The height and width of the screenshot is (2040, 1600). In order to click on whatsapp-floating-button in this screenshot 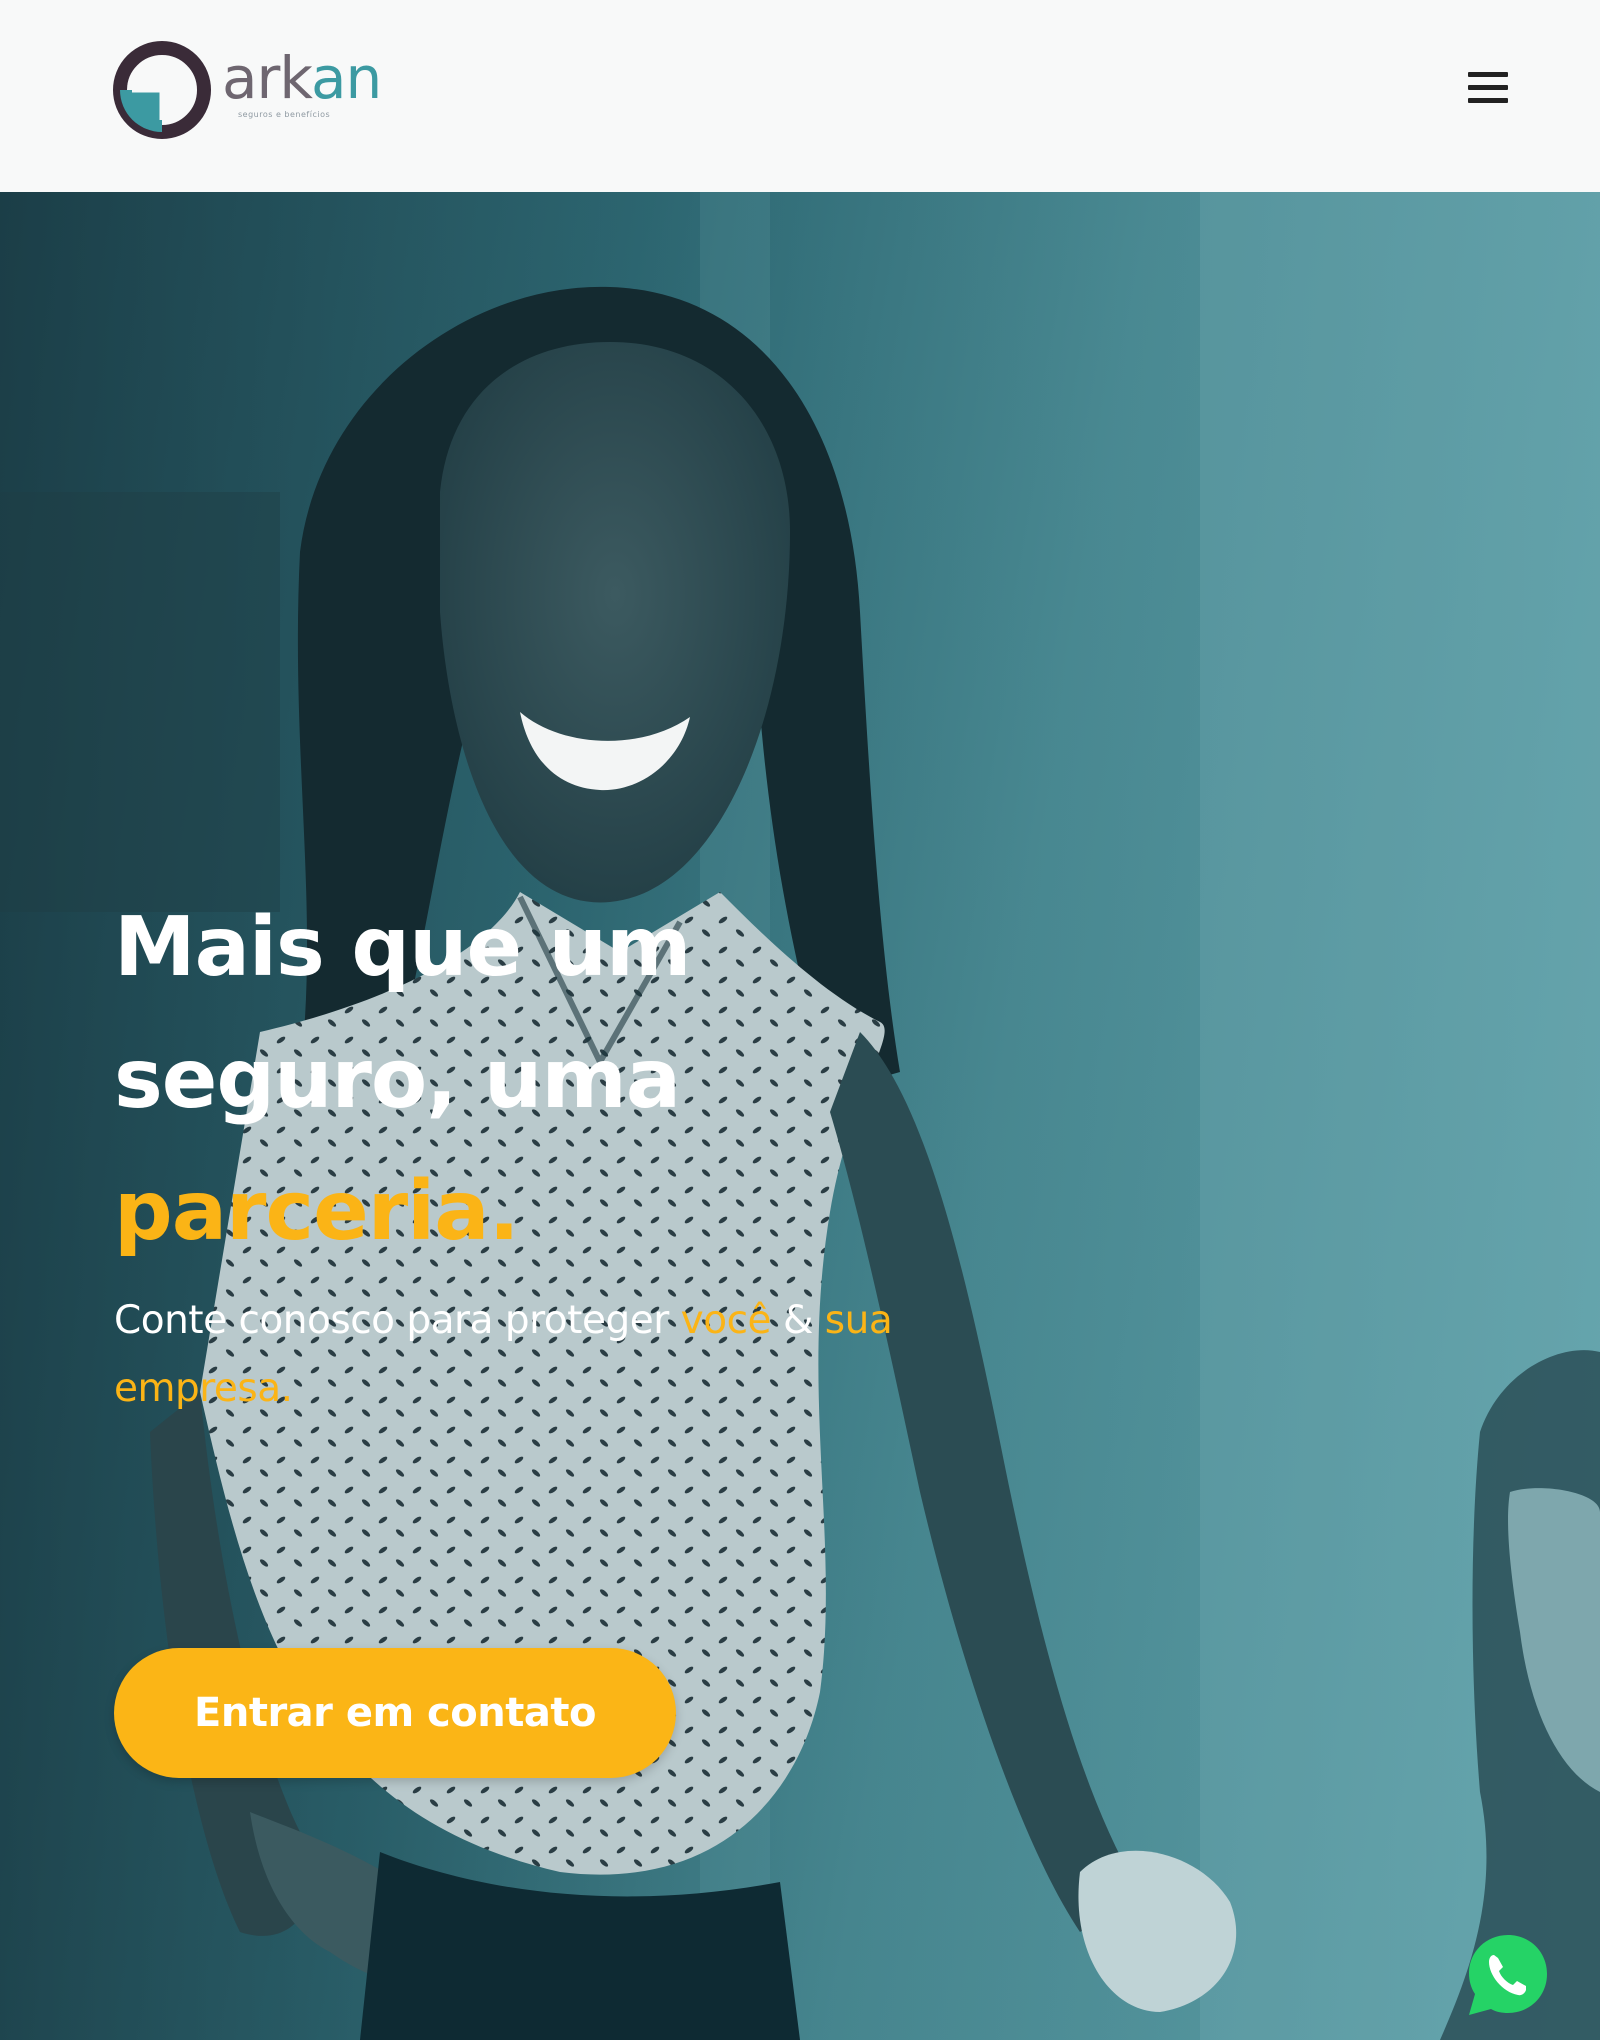, I will do `click(1508, 1975)`.